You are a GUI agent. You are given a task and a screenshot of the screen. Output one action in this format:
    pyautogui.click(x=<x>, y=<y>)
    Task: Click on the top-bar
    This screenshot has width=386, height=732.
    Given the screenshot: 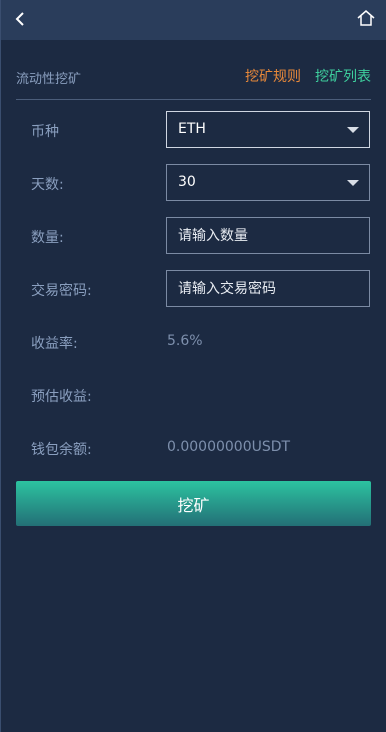 What is the action you would take?
    pyautogui.click(x=193, y=20)
    